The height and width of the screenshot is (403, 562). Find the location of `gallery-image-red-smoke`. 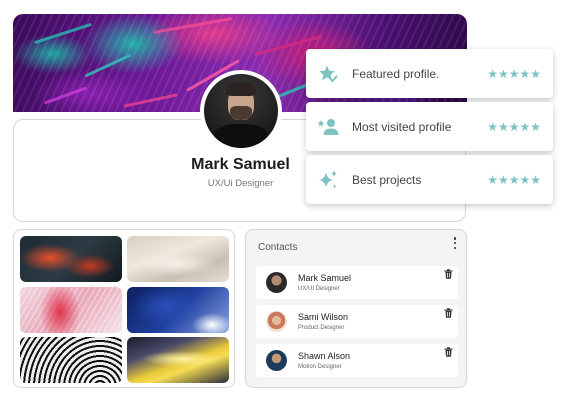

gallery-image-red-smoke is located at coordinates (71, 259).